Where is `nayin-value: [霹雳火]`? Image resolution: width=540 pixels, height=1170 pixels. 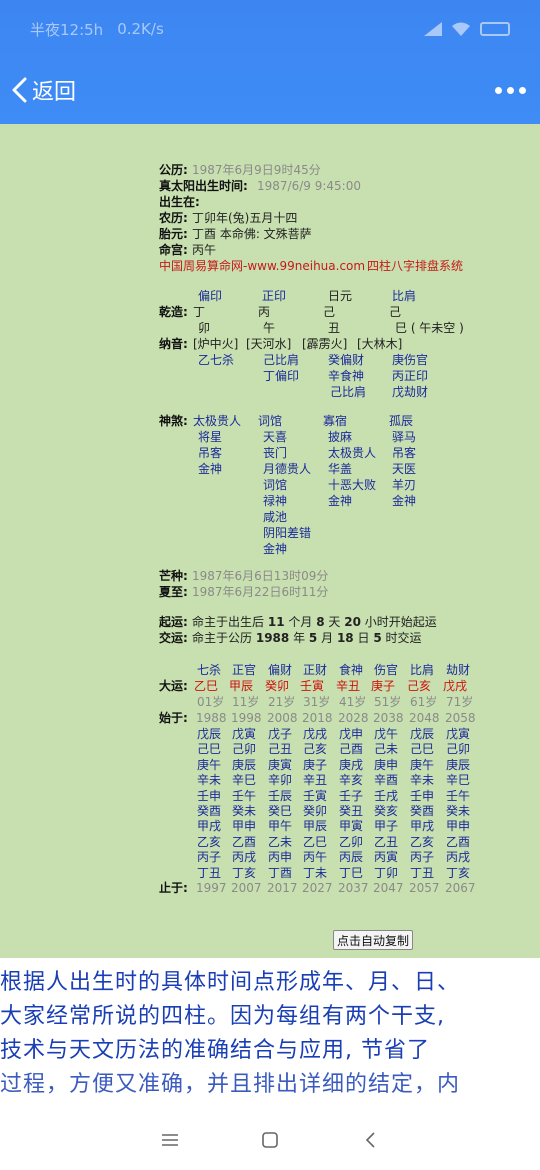
nayin-value: [霹雳火] is located at coordinates (325, 344).